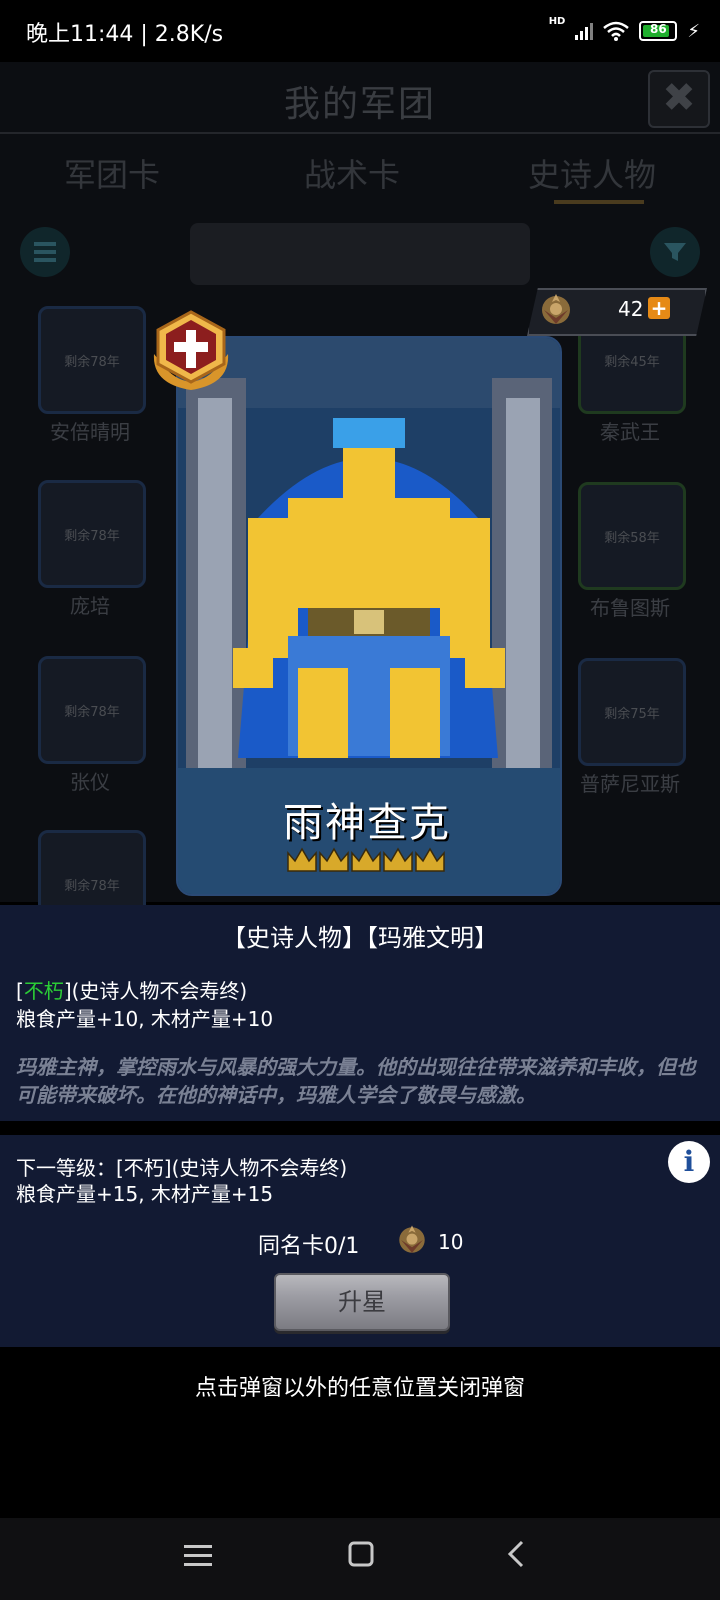 Image resolution: width=720 pixels, height=1600 pixels. I want to click on card-remaining: 剩余45年, so click(632, 362).